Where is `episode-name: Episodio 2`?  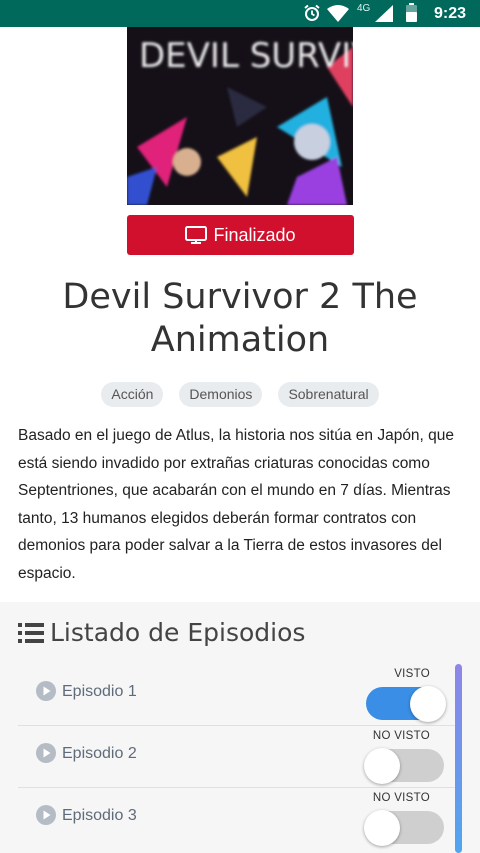
episode-name: Episodio 2 is located at coordinates (99, 754).